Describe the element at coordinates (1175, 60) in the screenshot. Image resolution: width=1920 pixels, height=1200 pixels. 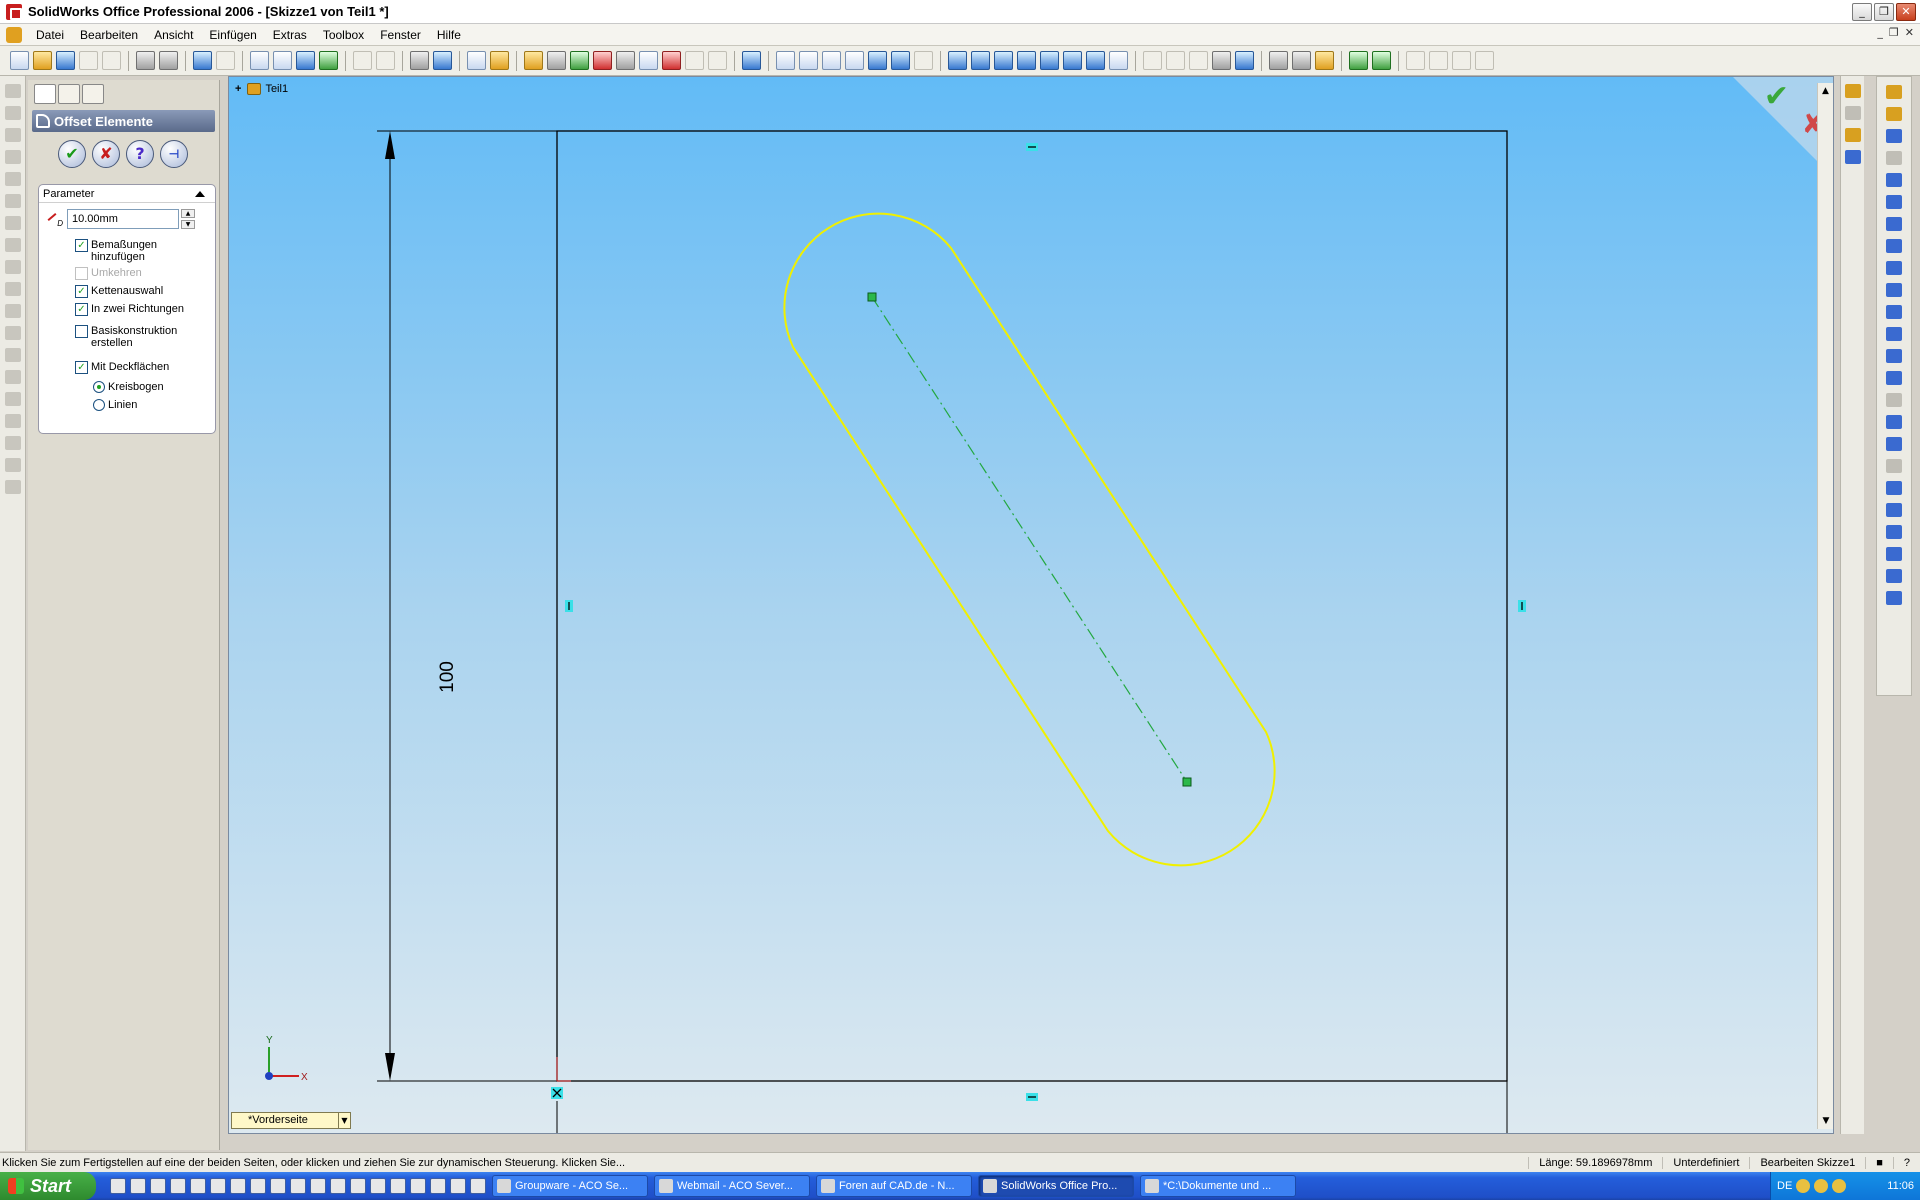
I see `hidden-lines-visible-icon` at that location.